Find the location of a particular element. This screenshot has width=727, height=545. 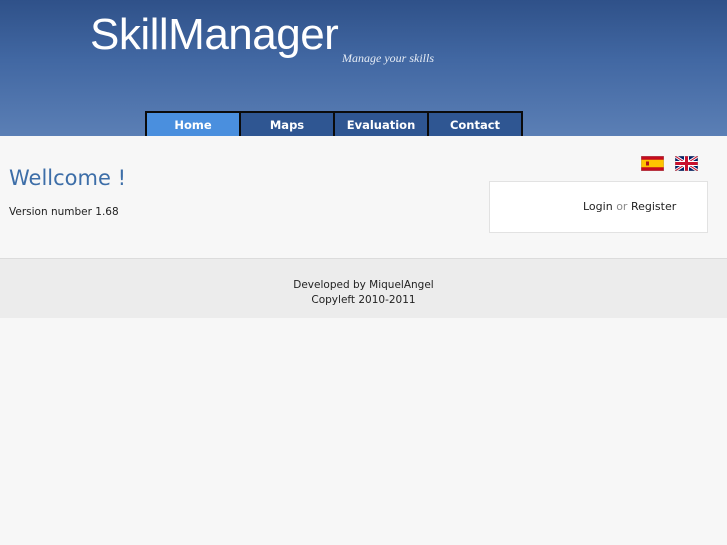

site-tagline: Manage your skills is located at coordinates (388, 58).